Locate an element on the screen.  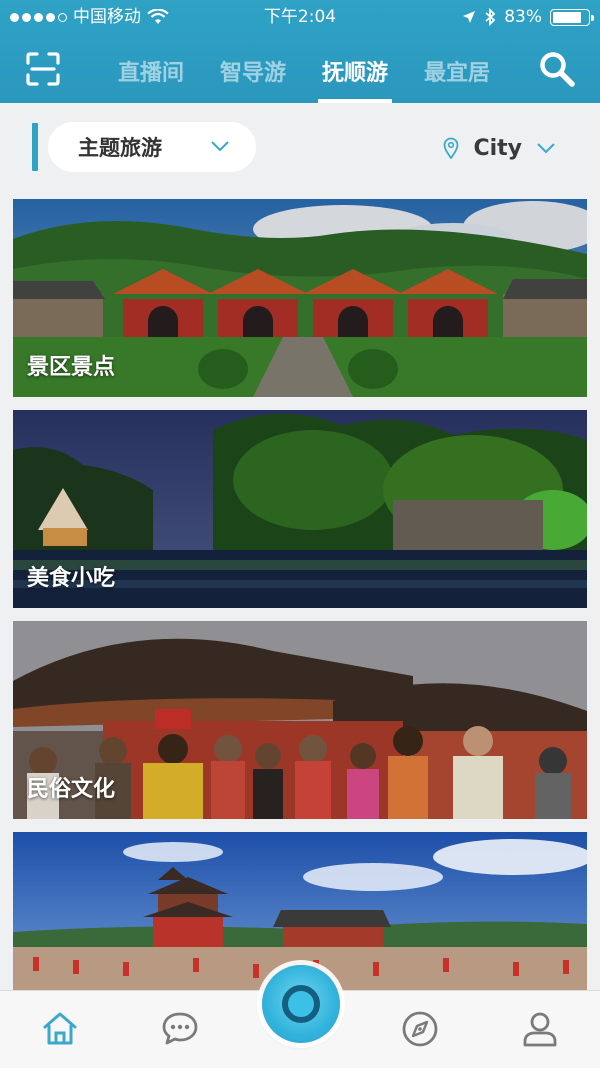
theme-dropdown: 主题旅游 is located at coordinates (152, 147).